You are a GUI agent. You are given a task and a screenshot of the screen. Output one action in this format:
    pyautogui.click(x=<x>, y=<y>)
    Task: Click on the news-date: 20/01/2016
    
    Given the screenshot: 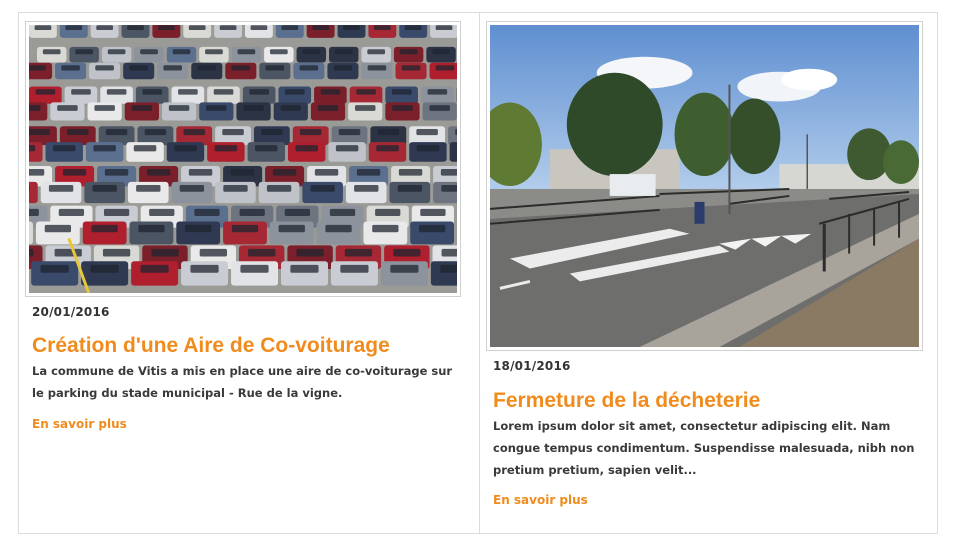 What is the action you would take?
    pyautogui.click(x=71, y=312)
    